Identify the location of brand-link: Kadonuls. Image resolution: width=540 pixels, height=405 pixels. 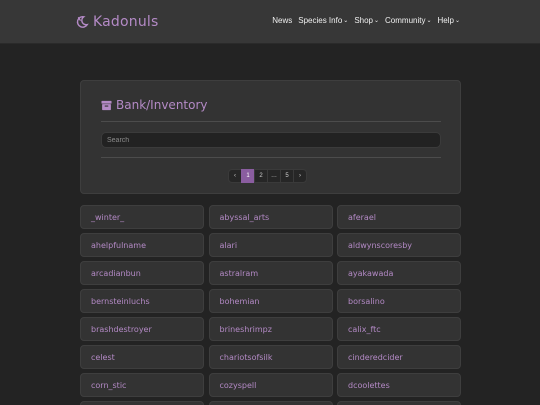
(117, 22).